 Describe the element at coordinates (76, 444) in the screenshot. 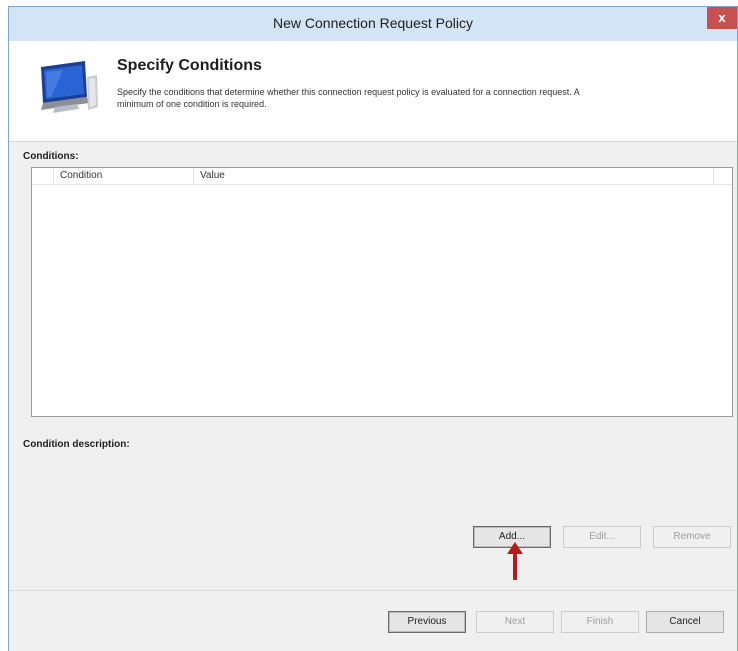

I see `condition-description-label: Condition description:` at that location.